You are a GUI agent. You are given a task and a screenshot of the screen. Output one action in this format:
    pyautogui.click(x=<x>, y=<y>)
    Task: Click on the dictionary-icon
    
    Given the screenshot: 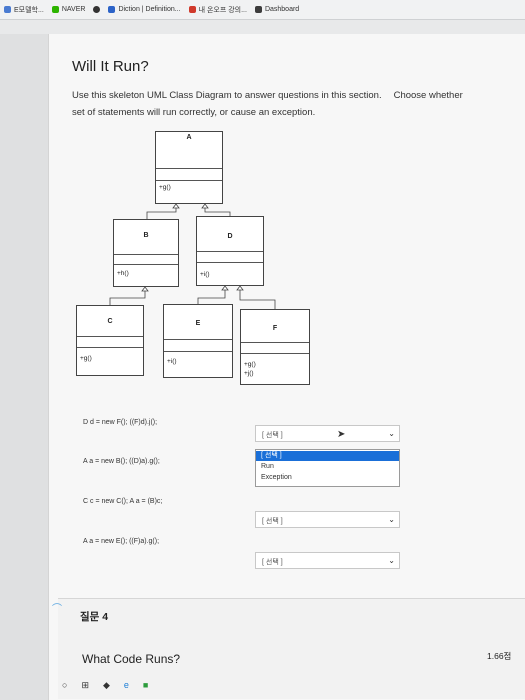 What is the action you would take?
    pyautogui.click(x=112, y=9)
    